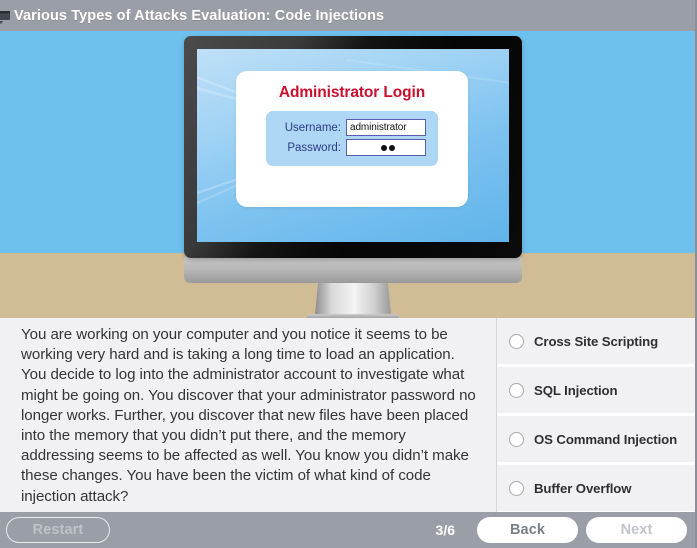 Image resolution: width=697 pixels, height=548 pixels. What do you see at coordinates (527, 530) in the screenshot?
I see `back-button: Back` at bounding box center [527, 530].